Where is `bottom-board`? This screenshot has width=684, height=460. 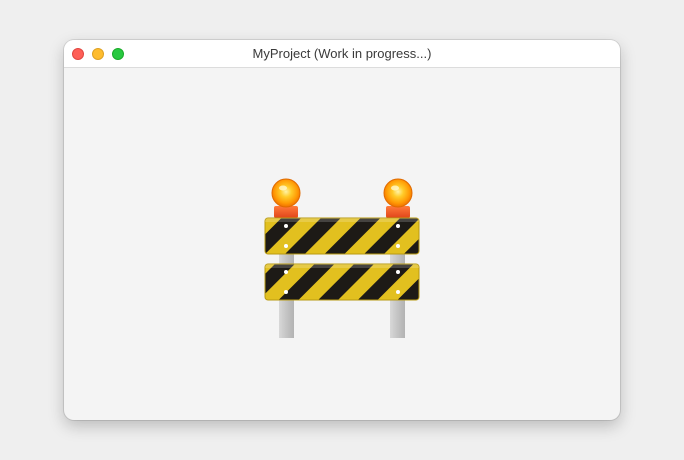 bottom-board is located at coordinates (342, 282).